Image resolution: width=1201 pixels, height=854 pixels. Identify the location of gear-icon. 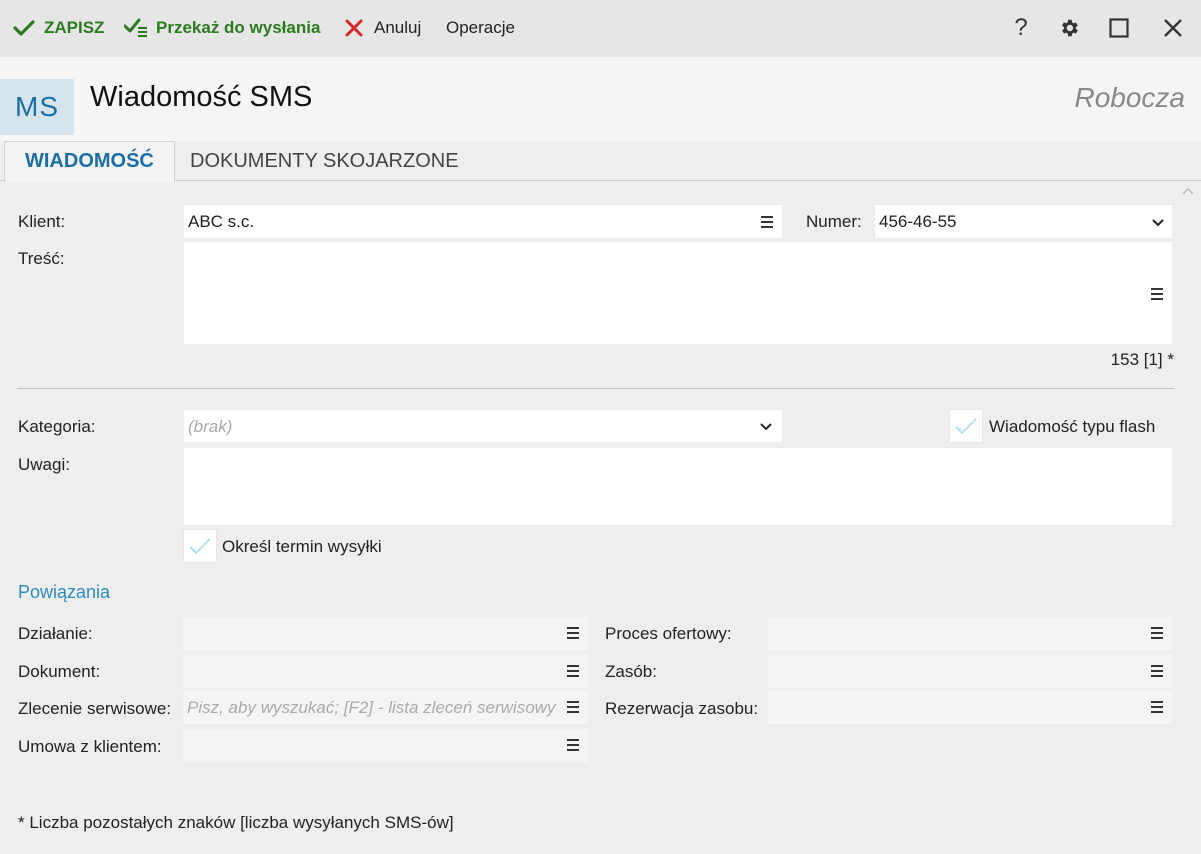
(1070, 28).